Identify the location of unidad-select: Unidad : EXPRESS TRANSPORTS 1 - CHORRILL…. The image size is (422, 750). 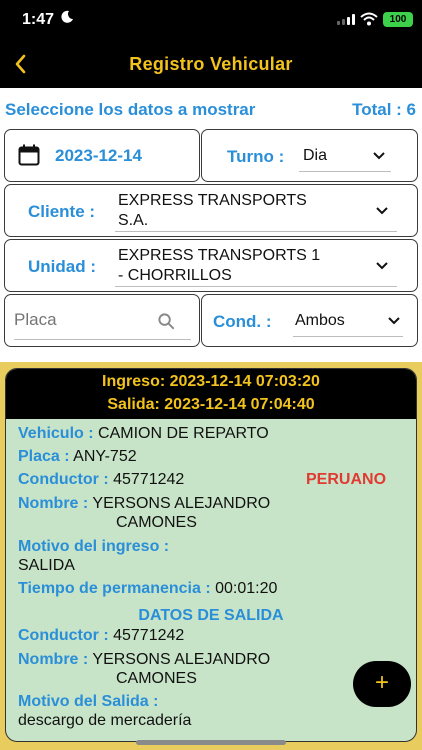
(211, 265).